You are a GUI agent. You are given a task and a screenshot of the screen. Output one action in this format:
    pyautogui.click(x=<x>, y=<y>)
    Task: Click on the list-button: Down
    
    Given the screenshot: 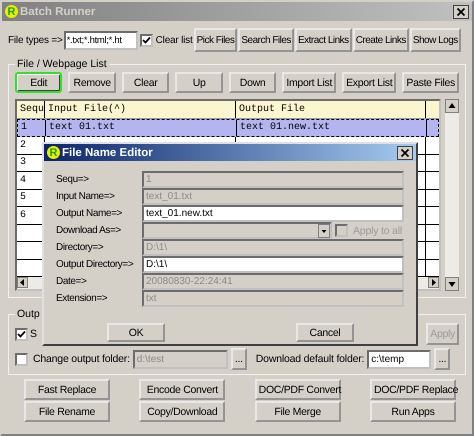 What is the action you would take?
    pyautogui.click(x=252, y=82)
    